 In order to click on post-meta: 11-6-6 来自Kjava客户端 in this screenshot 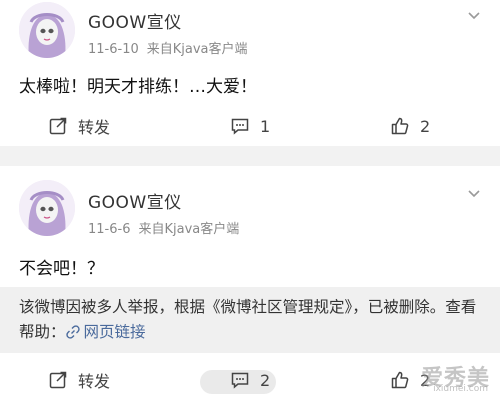, I will do `click(163, 227)`.